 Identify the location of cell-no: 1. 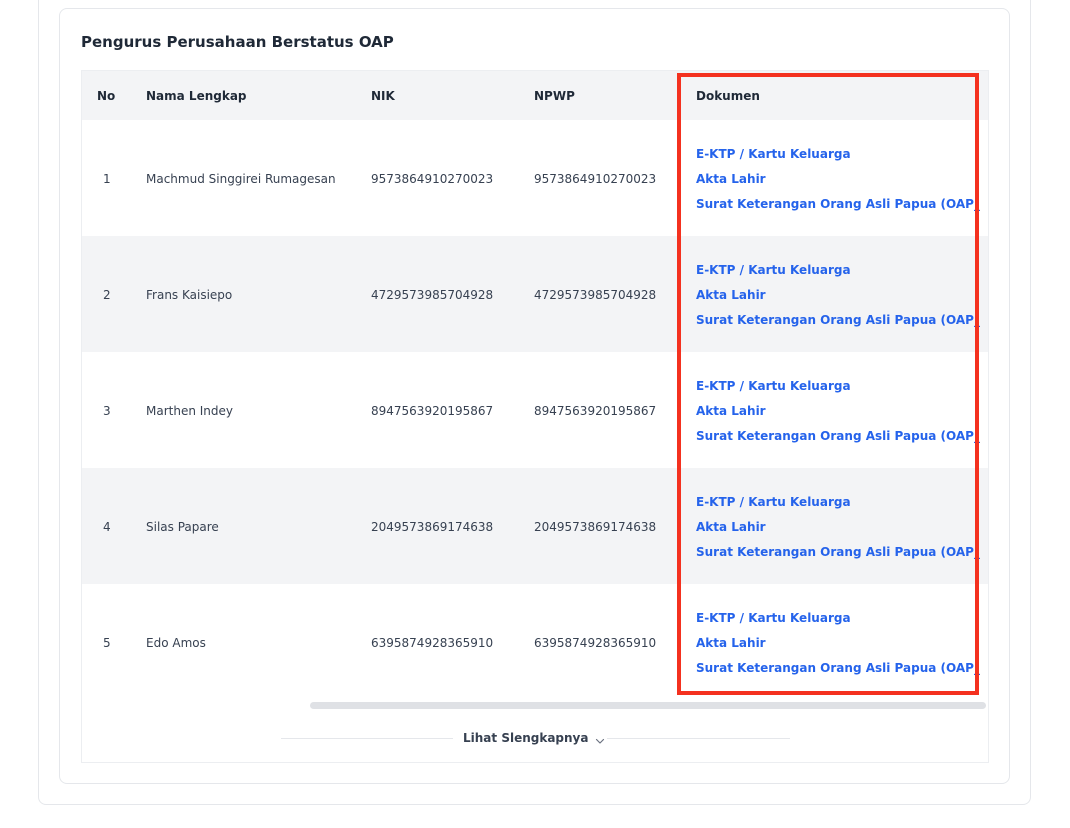
(107, 179).